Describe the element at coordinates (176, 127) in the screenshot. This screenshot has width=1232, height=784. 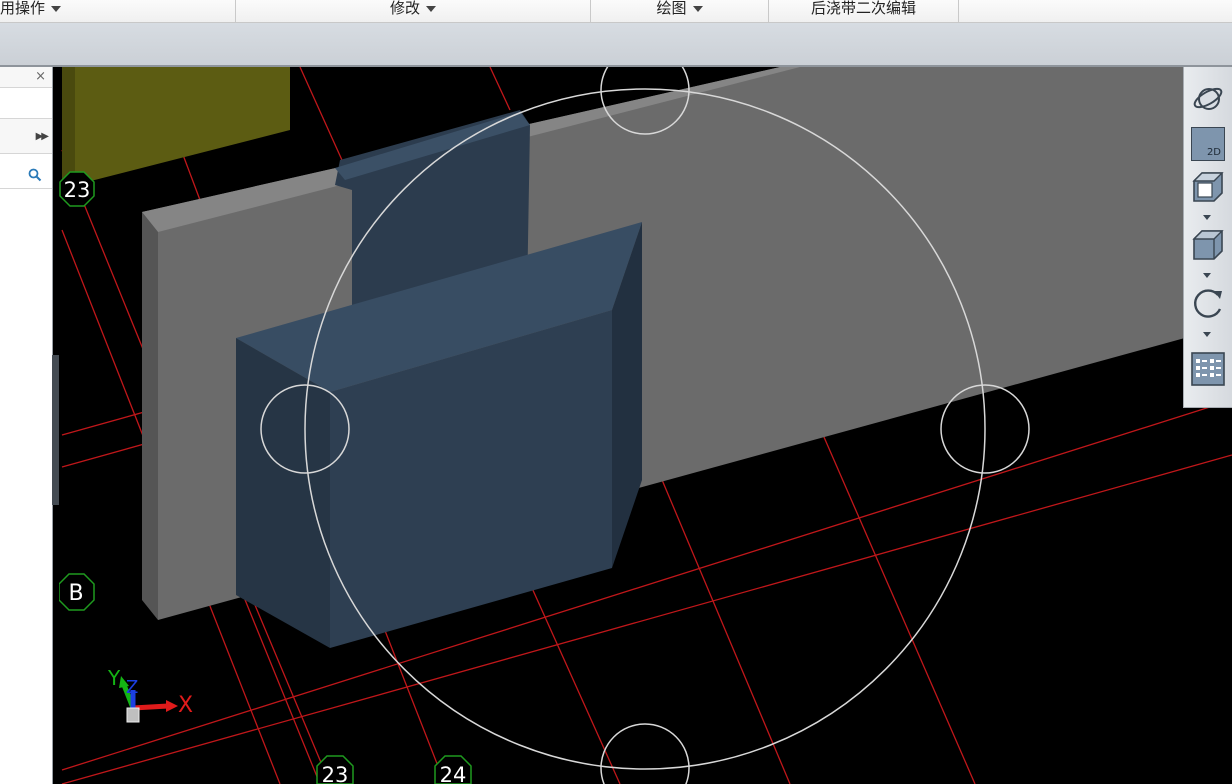
I see `slab-element` at that location.